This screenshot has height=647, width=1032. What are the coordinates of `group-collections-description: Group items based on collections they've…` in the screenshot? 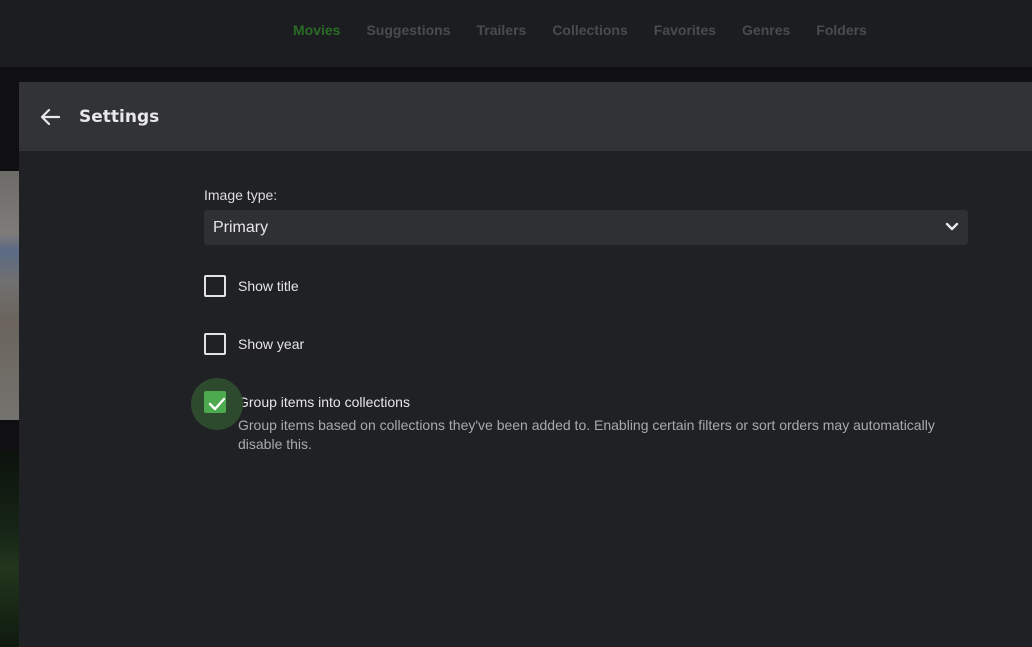 It's located at (586, 434).